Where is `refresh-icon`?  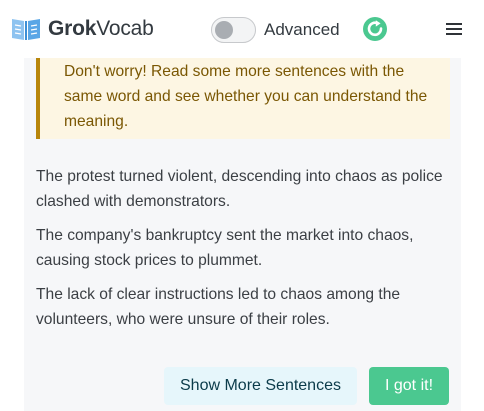
refresh-icon is located at coordinates (375, 29).